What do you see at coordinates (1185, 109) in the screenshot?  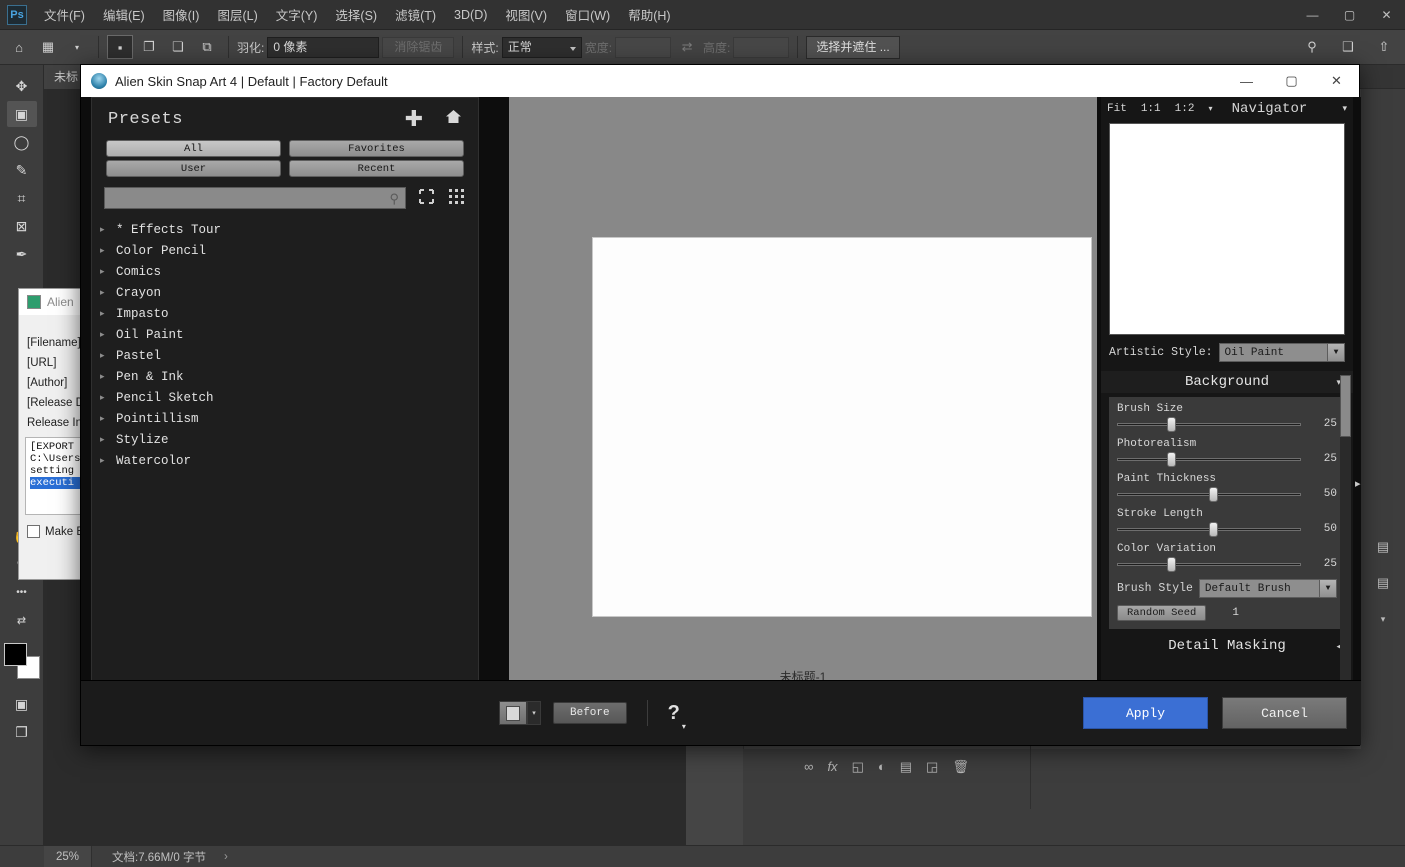 I see `zoom-1-2-button: 1:2` at bounding box center [1185, 109].